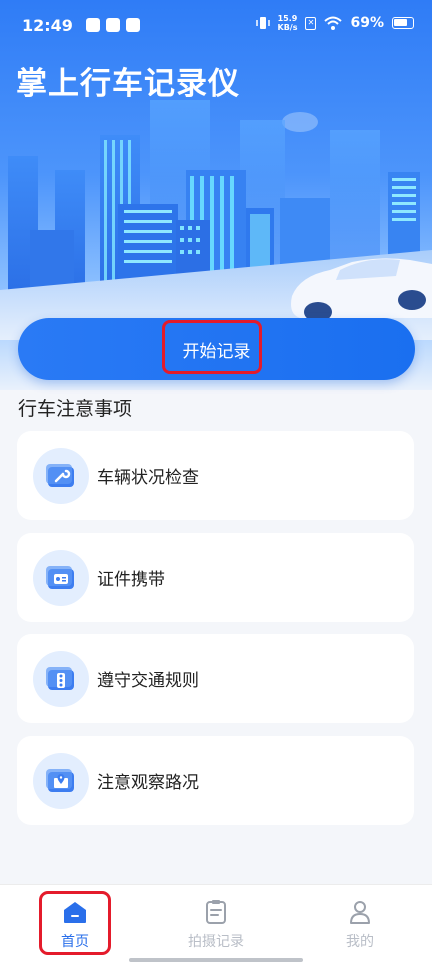  Describe the element at coordinates (61, 780) in the screenshot. I see `map-pin-icon` at that location.